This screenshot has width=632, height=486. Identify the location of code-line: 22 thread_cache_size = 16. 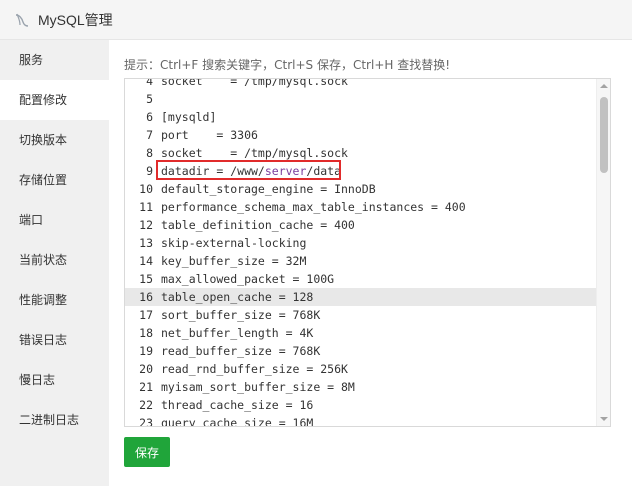
(367, 405).